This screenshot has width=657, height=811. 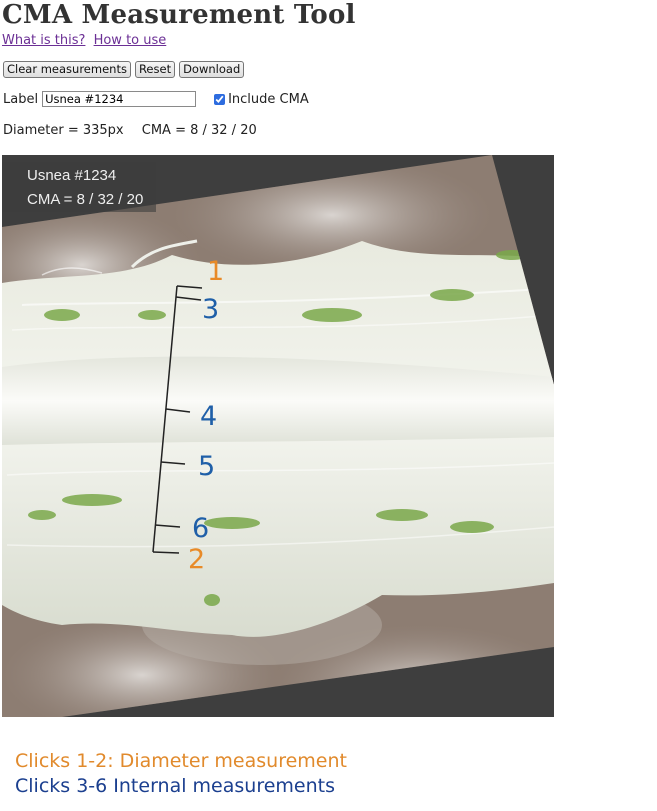 I want to click on overlay-specimen-label: Usnea #1234, so click(x=71, y=175).